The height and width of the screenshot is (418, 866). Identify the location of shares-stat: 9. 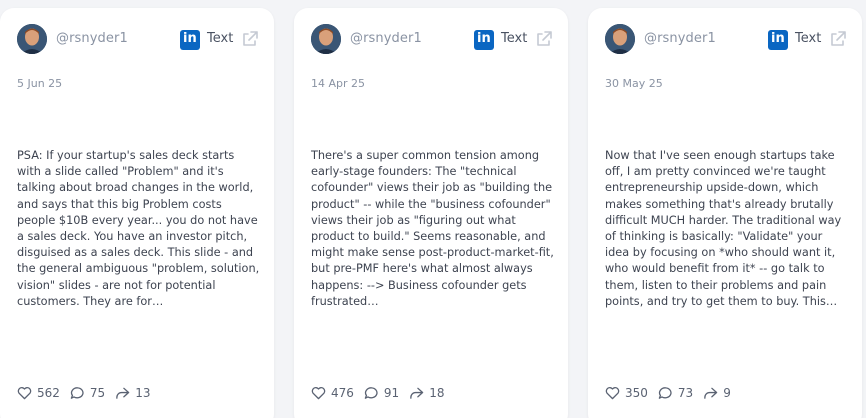
(717, 393).